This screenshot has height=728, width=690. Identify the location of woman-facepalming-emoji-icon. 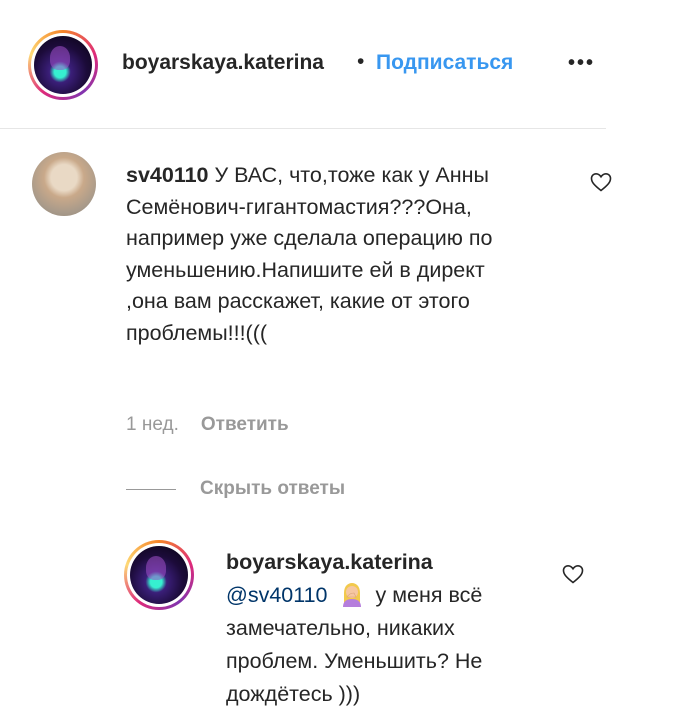
(351, 595).